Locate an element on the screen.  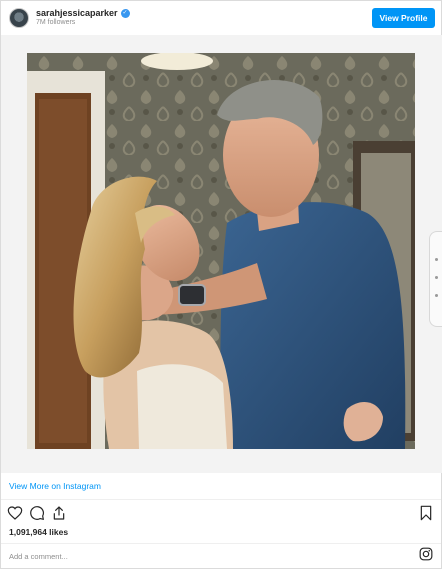
comment-input is located at coordinates (204, 556).